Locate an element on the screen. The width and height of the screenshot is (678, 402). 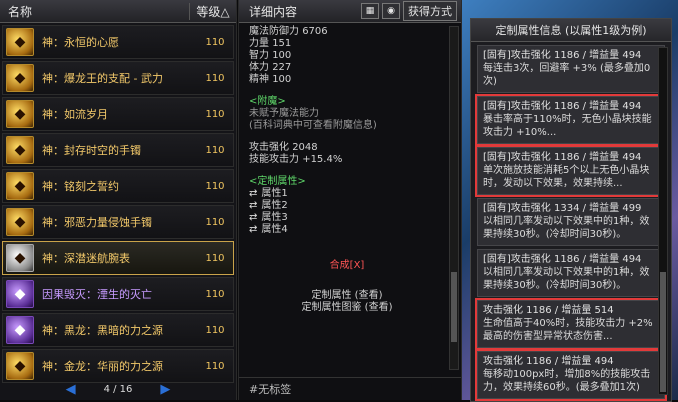
stat-line: 精神 100 is located at coordinates (347, 80).